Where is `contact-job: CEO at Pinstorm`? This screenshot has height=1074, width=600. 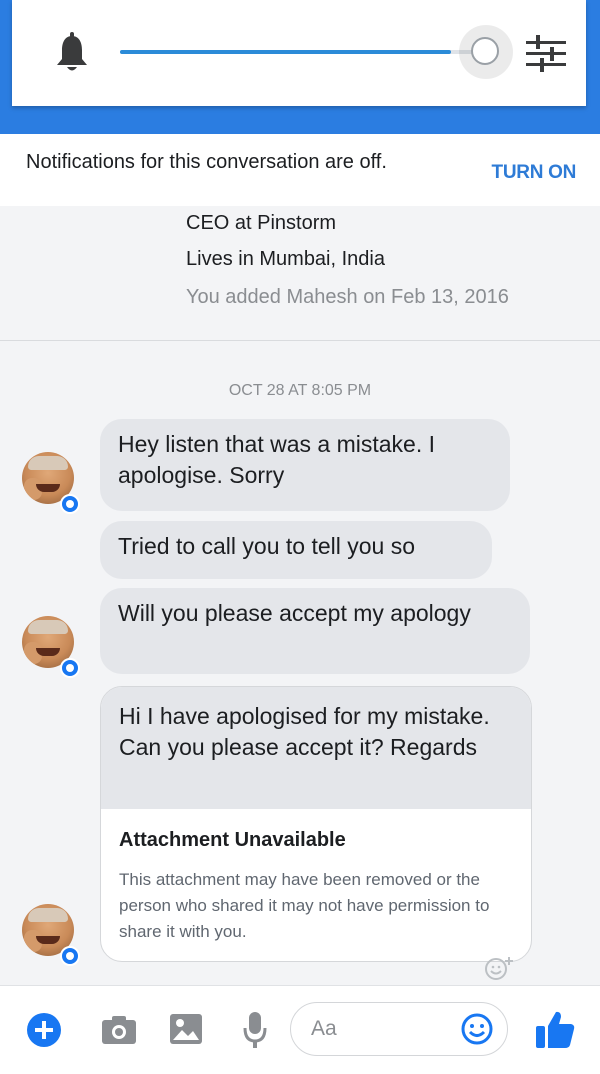 contact-job: CEO at Pinstorm is located at coordinates (261, 223).